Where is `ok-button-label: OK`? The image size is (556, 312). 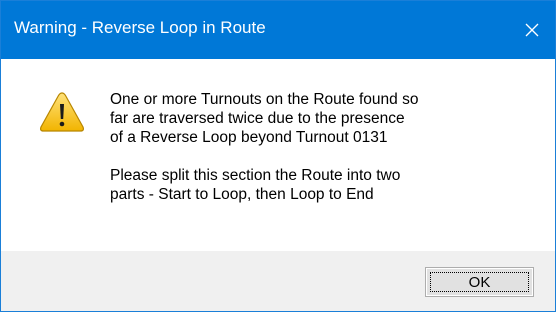
ok-button-label: OK is located at coordinates (479, 282).